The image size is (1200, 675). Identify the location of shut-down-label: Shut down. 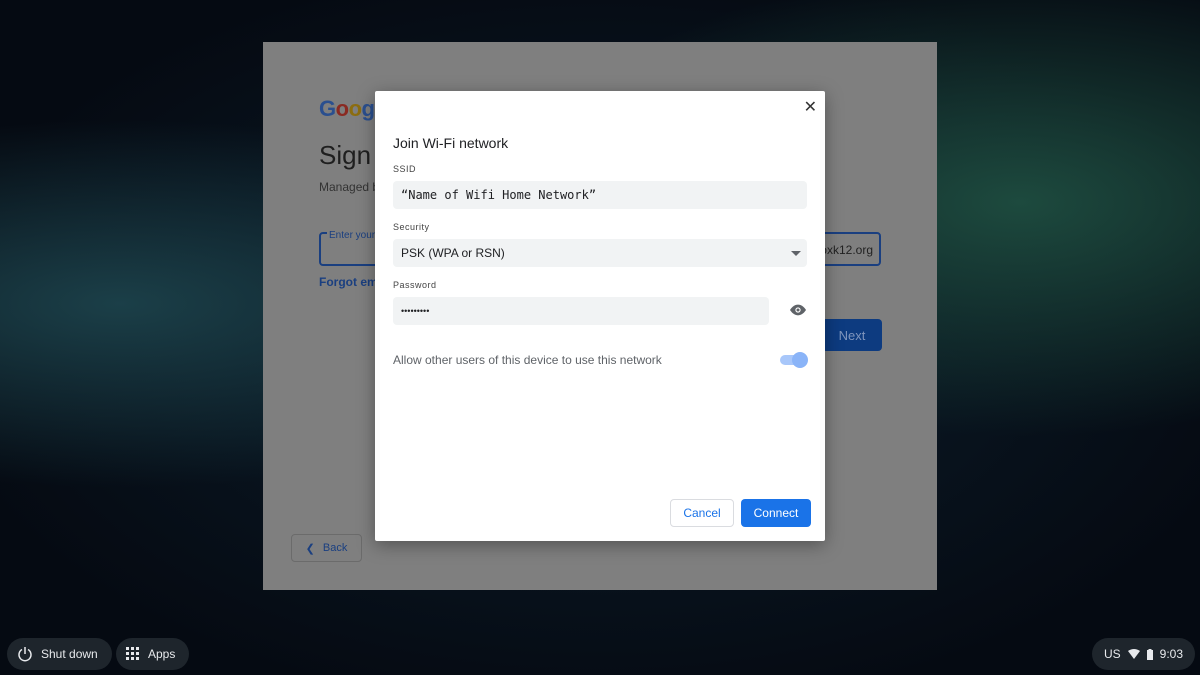
(69, 654).